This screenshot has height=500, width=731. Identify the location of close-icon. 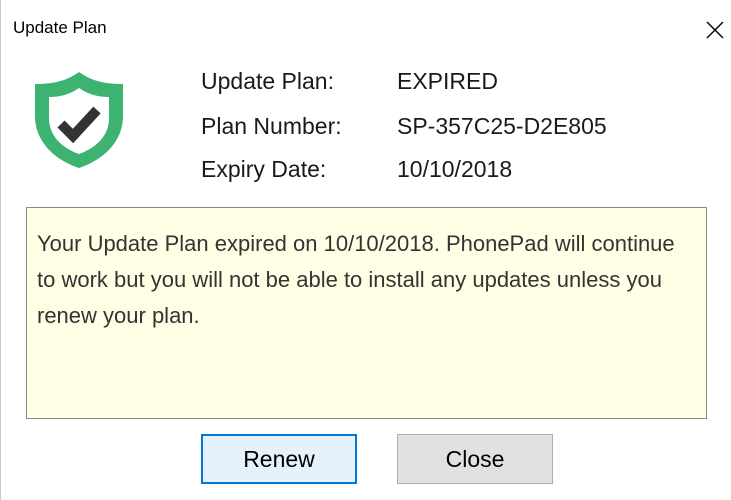
(715, 30).